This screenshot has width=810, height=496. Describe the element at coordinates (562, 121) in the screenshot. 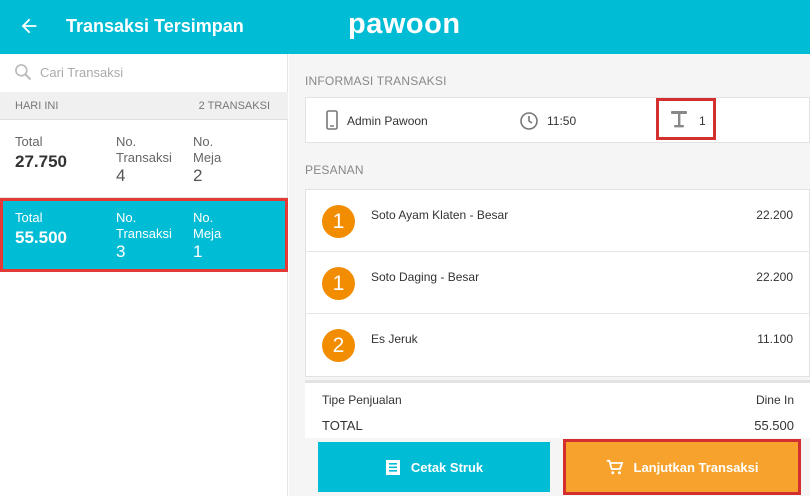

I see `transaction-time: 11:50` at that location.